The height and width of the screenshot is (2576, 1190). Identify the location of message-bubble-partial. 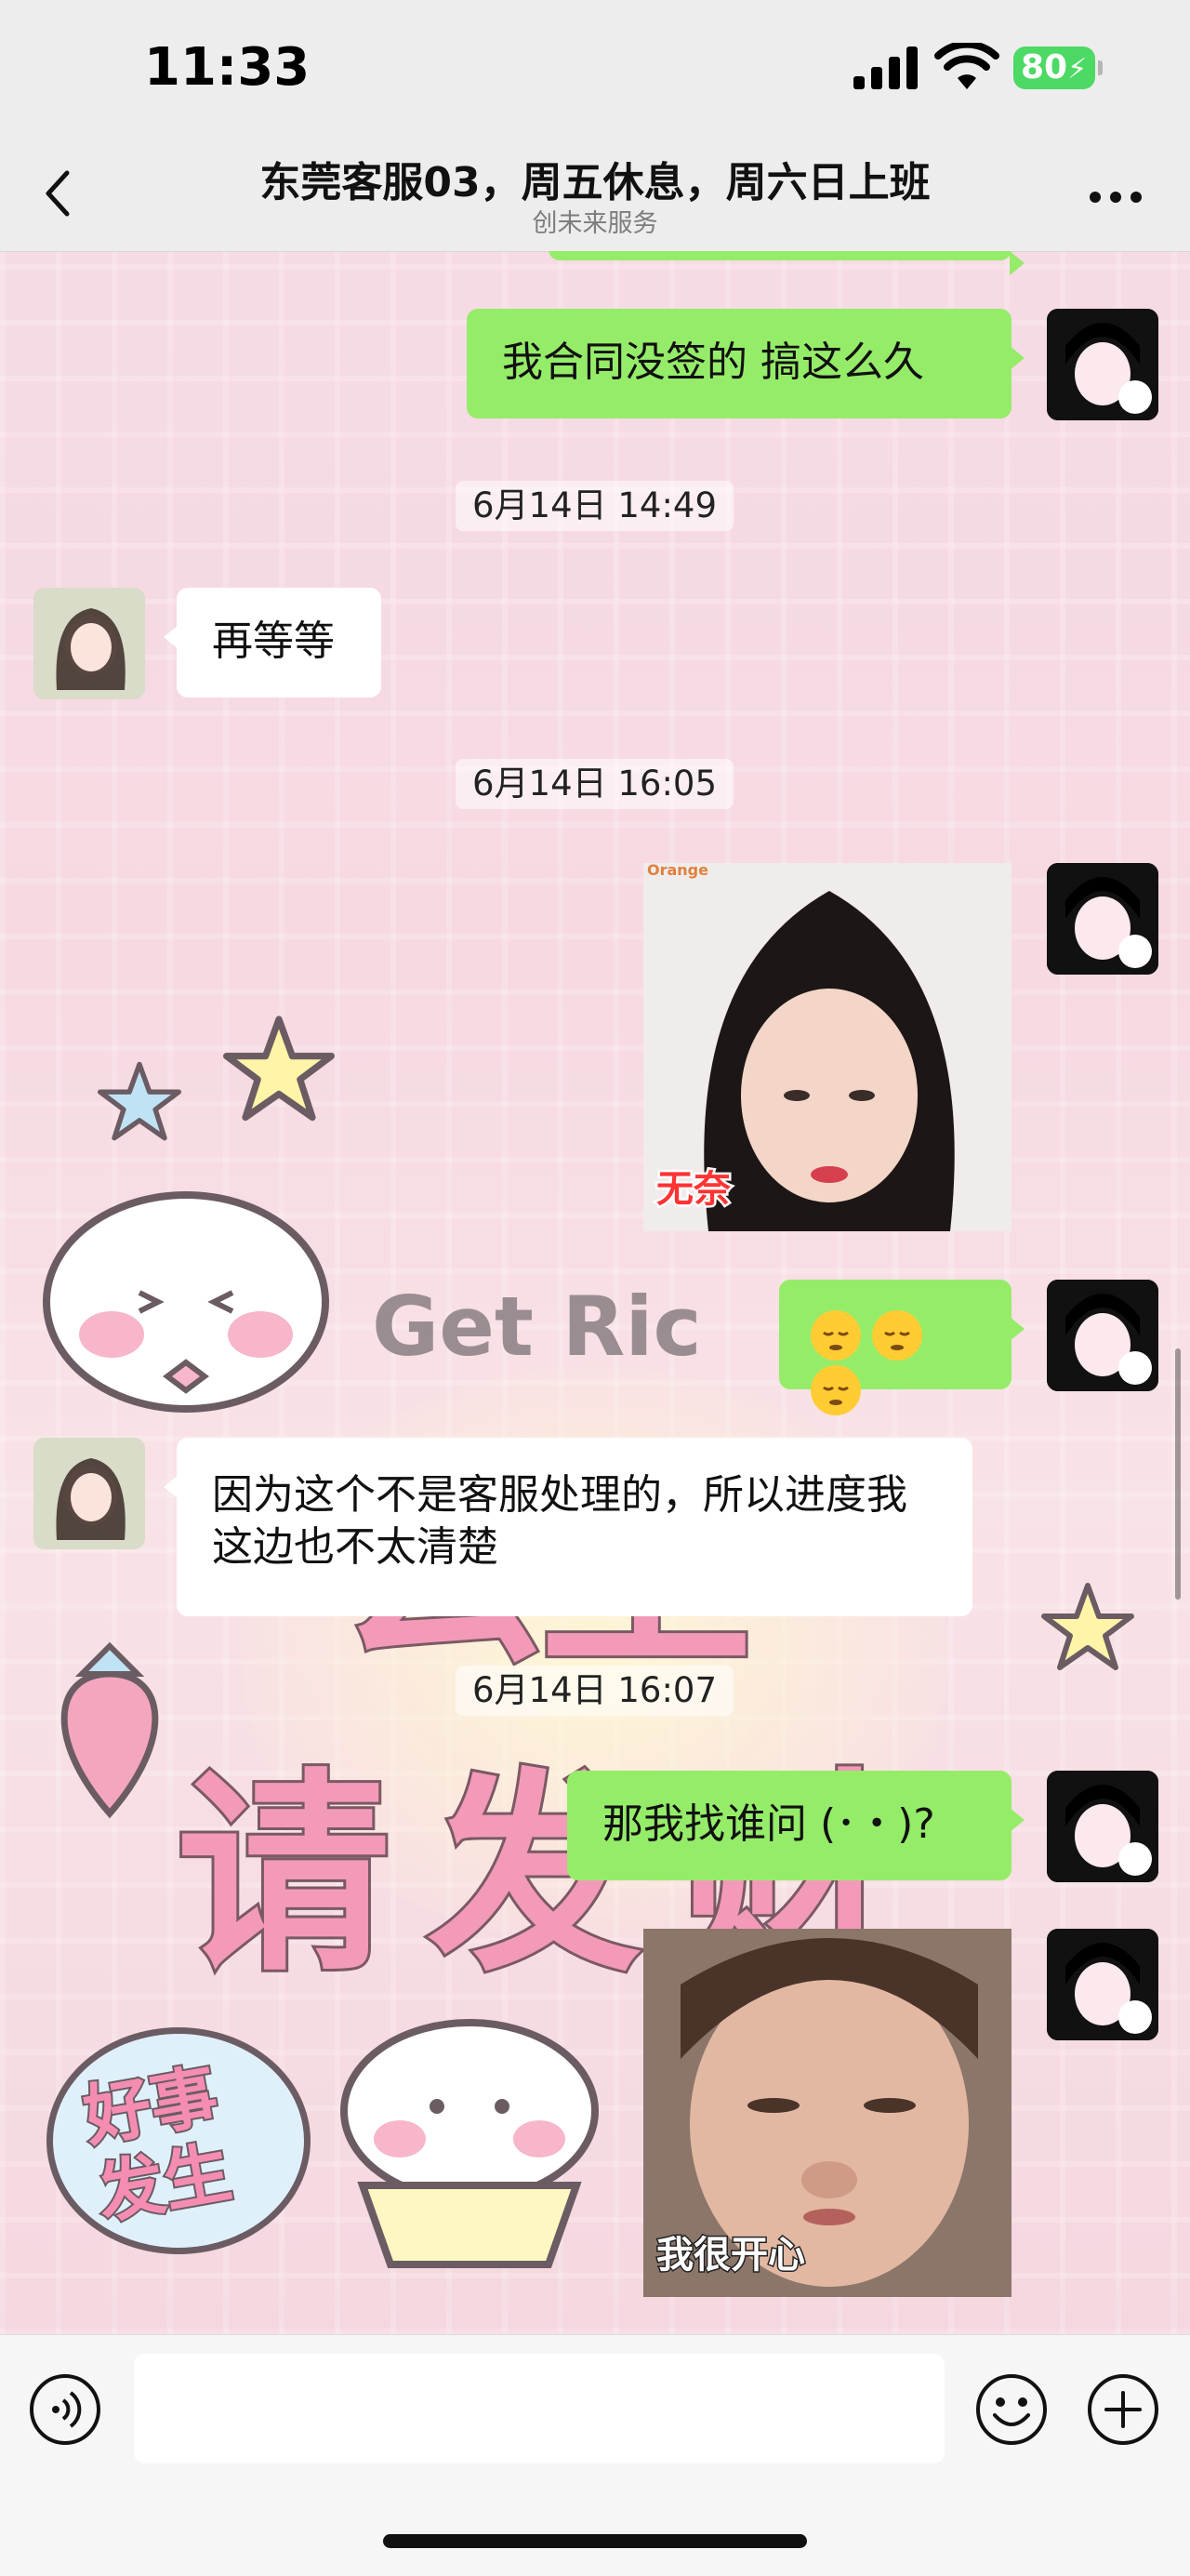
(787, 263).